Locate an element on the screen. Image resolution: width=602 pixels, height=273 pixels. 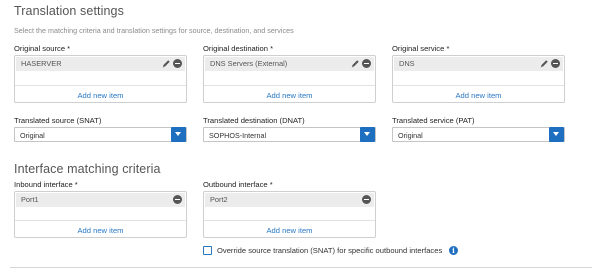
translated-destination-label: Translated destination (DNAT) is located at coordinates (254, 120).